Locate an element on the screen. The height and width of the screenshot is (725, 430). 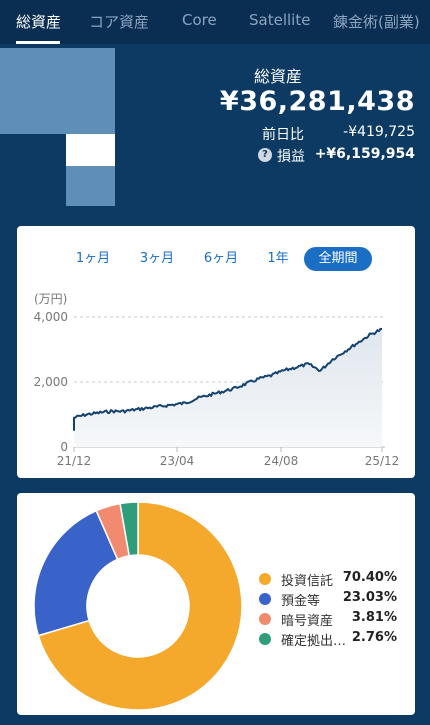
legend-value-dc: 2.76% is located at coordinates (374, 637).